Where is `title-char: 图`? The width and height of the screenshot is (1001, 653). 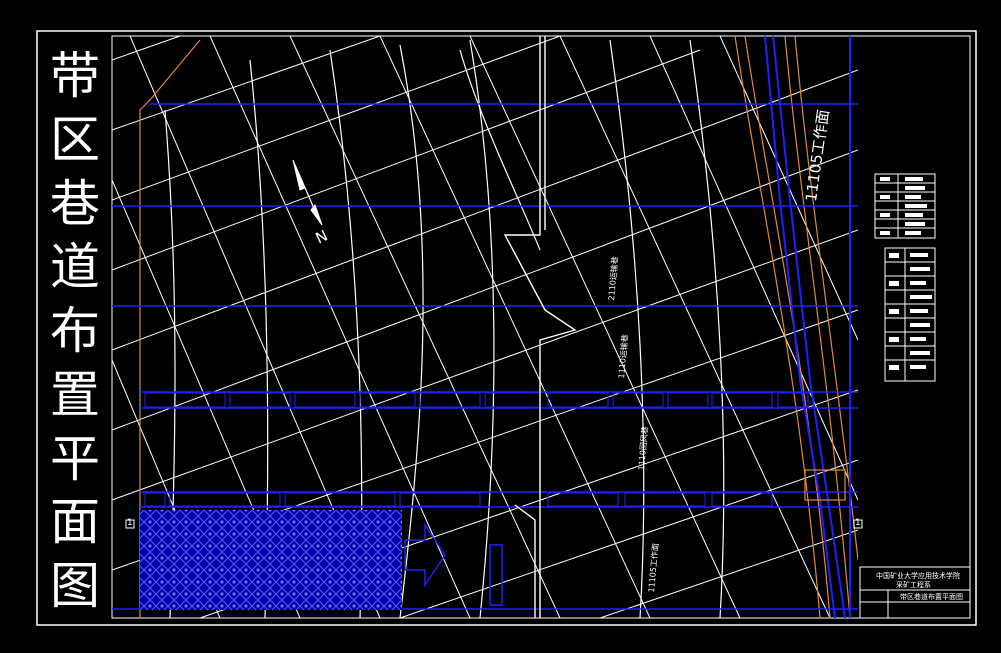 title-char: 图 is located at coordinates (75, 586).